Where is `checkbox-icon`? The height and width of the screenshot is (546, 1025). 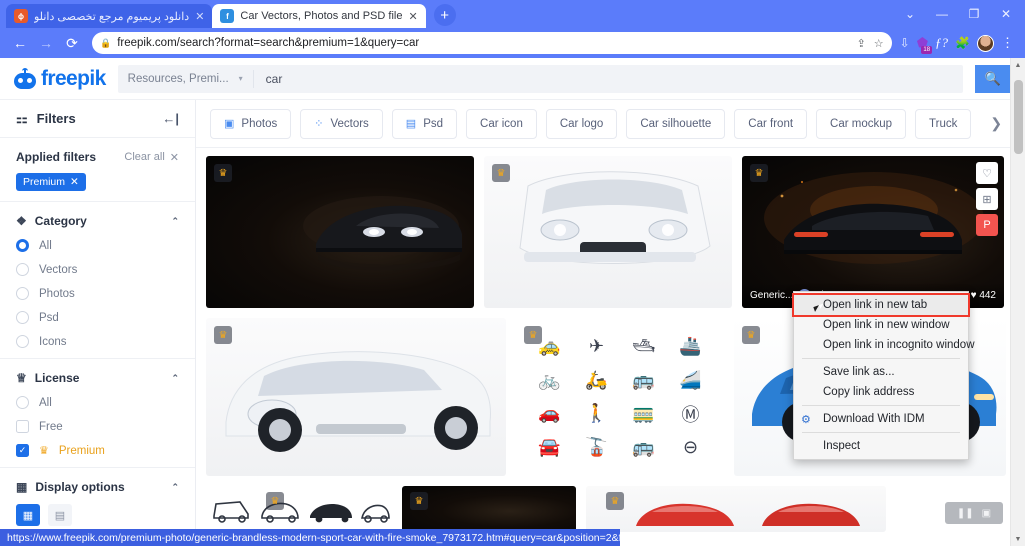
checkbox-icon is located at coordinates (22, 426).